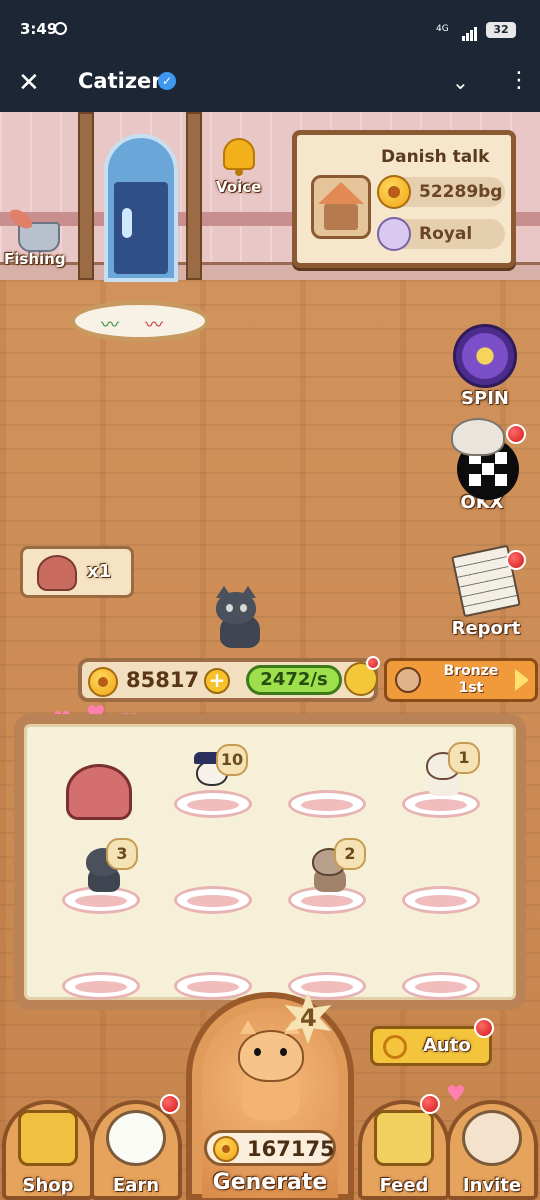 This screenshot has height=1200, width=540. I want to click on okx-button: OKX, so click(482, 464).